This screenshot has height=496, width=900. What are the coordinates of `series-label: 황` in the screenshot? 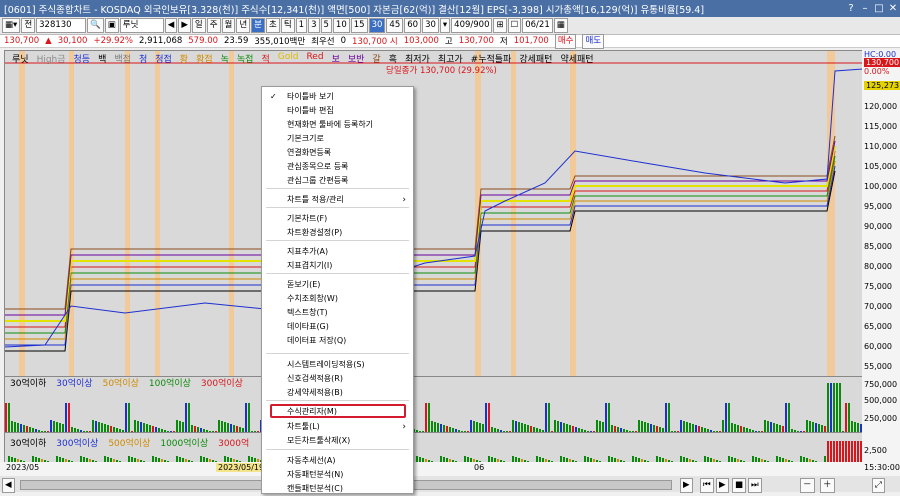 It's located at (184, 58).